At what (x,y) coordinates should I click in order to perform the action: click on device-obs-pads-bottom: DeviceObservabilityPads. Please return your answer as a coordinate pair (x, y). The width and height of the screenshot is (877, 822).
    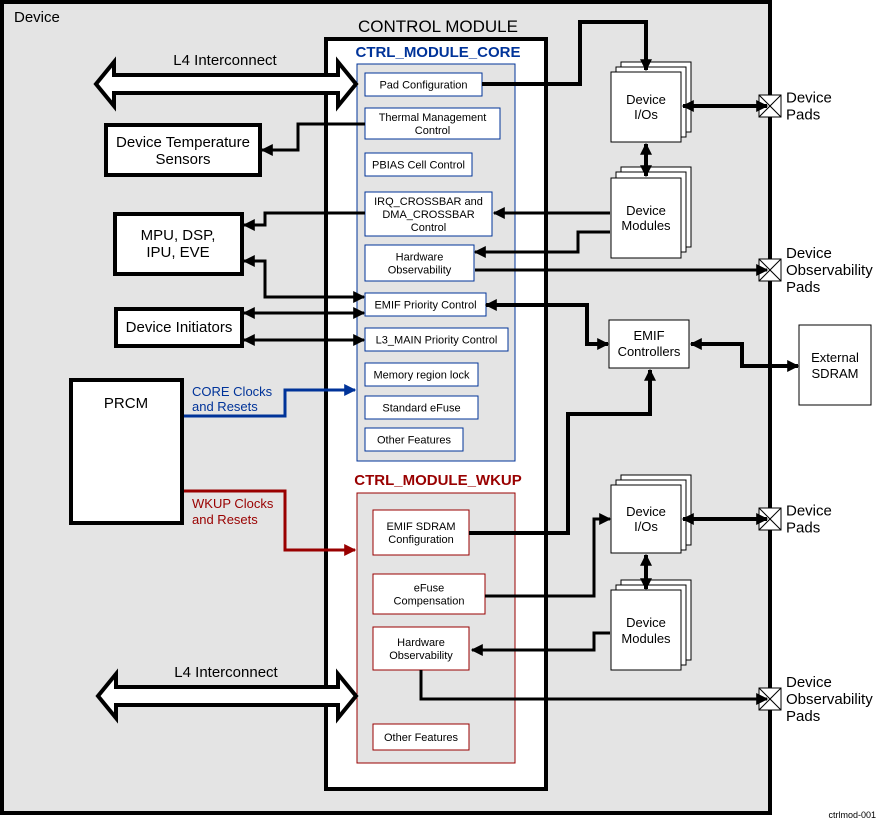
    Looking at the image, I should click on (815, 699).